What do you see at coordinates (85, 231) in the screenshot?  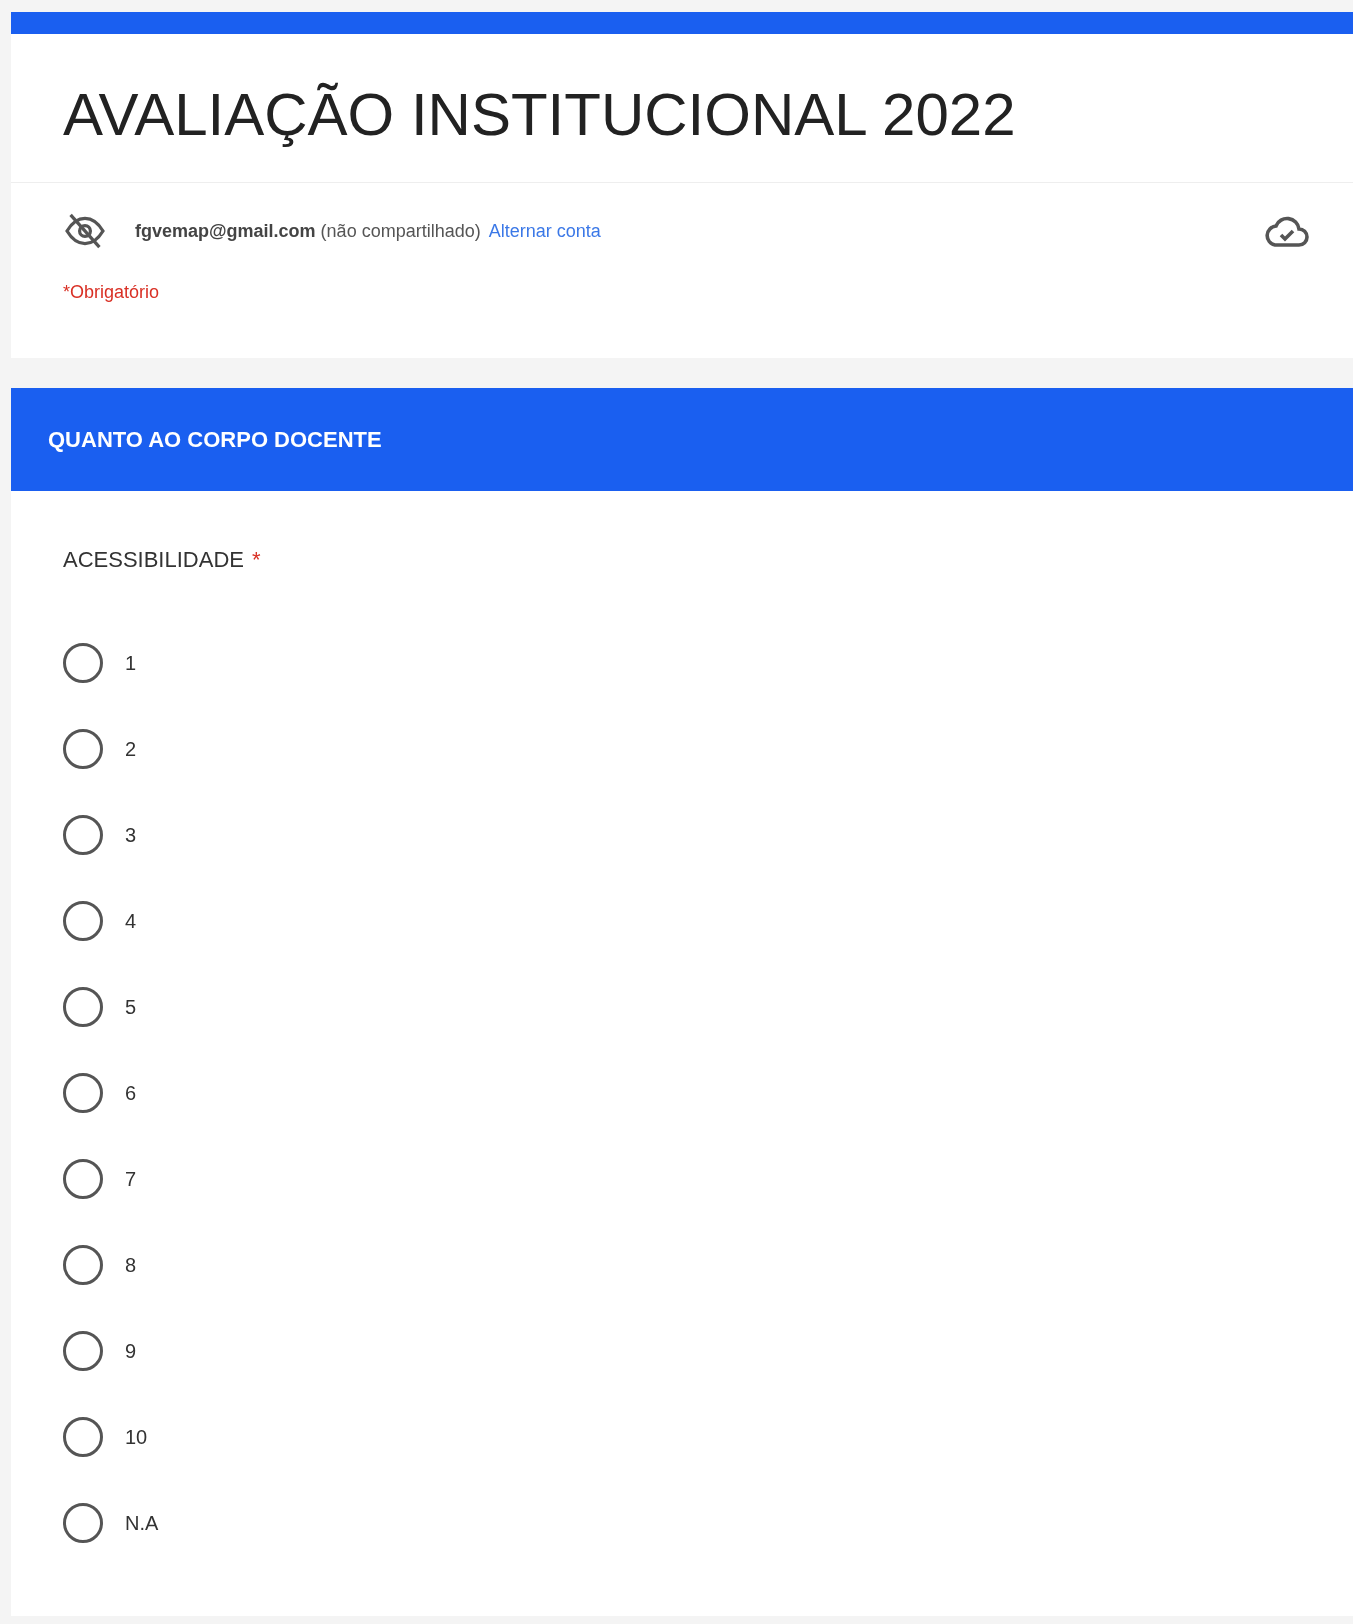 I see `eye-slash-icon` at bounding box center [85, 231].